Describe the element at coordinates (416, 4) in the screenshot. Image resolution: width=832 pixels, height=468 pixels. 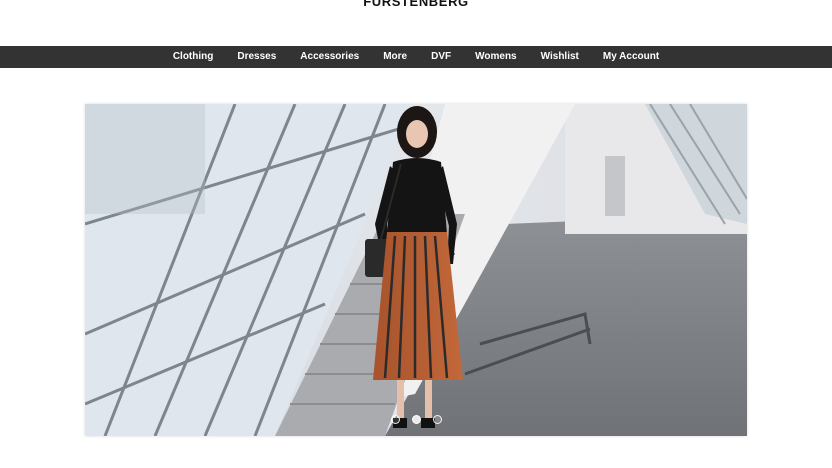
I see `brand-logo: FURSTENBERG` at that location.